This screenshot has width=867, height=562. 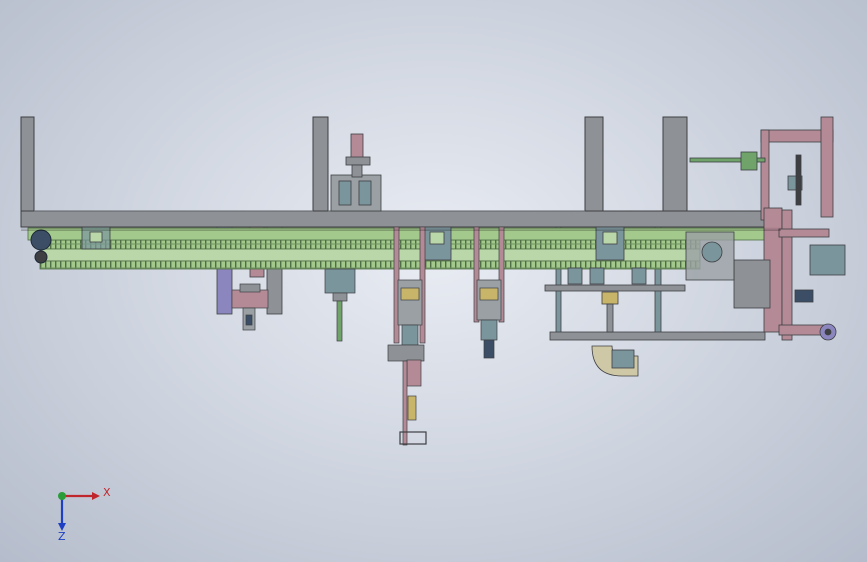 What do you see at coordinates (41, 240) in the screenshot?
I see `drive-sprocket` at bounding box center [41, 240].